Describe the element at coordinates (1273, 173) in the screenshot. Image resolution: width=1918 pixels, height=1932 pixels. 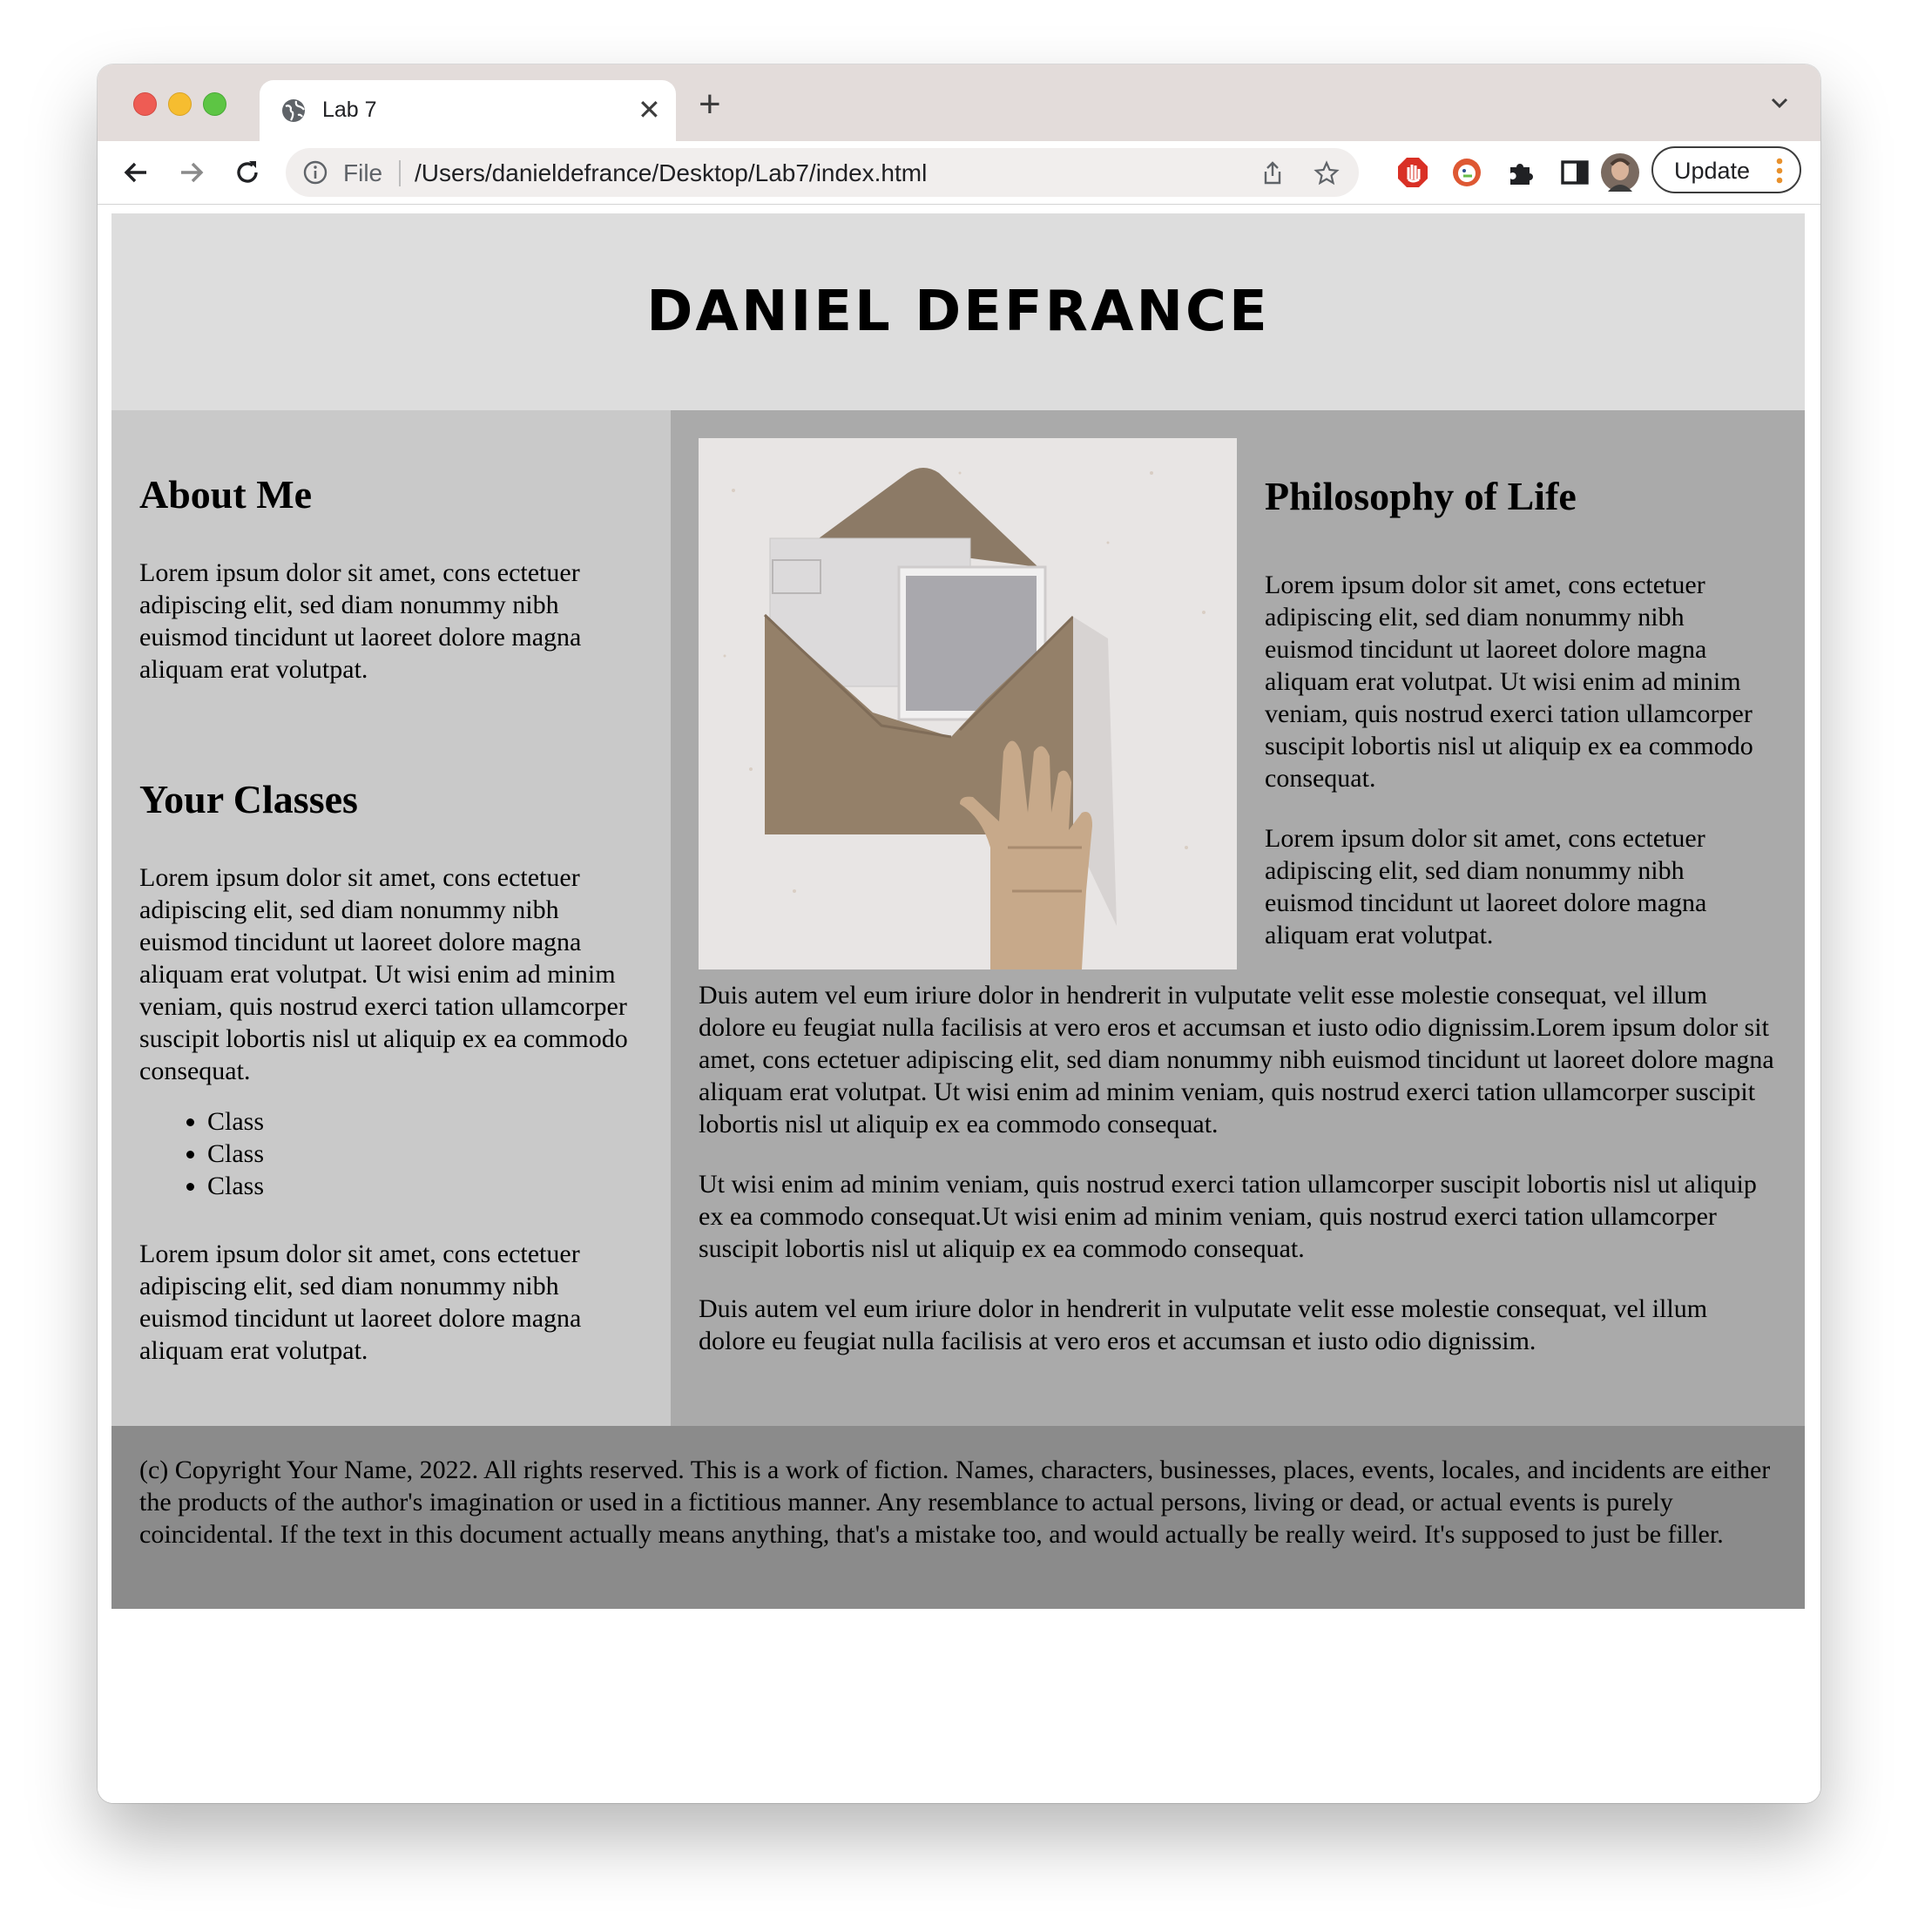
I see `share-icon` at that location.